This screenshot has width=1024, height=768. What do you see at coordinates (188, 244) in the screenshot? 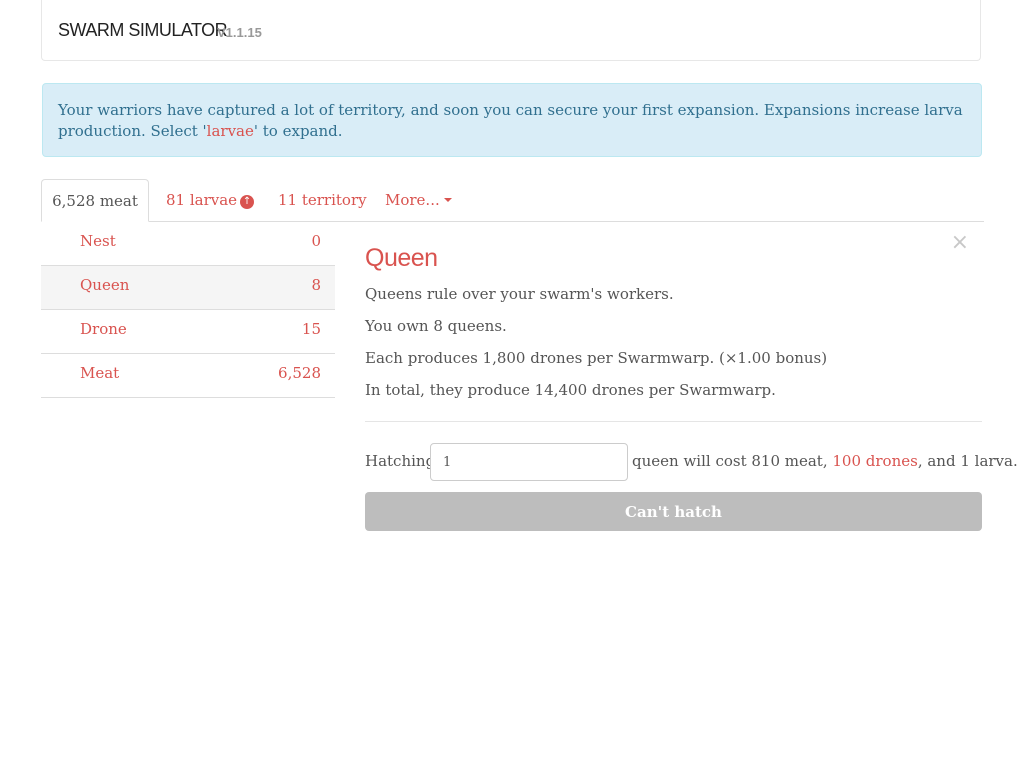
I see `unit-row-nest: Nest 0` at bounding box center [188, 244].